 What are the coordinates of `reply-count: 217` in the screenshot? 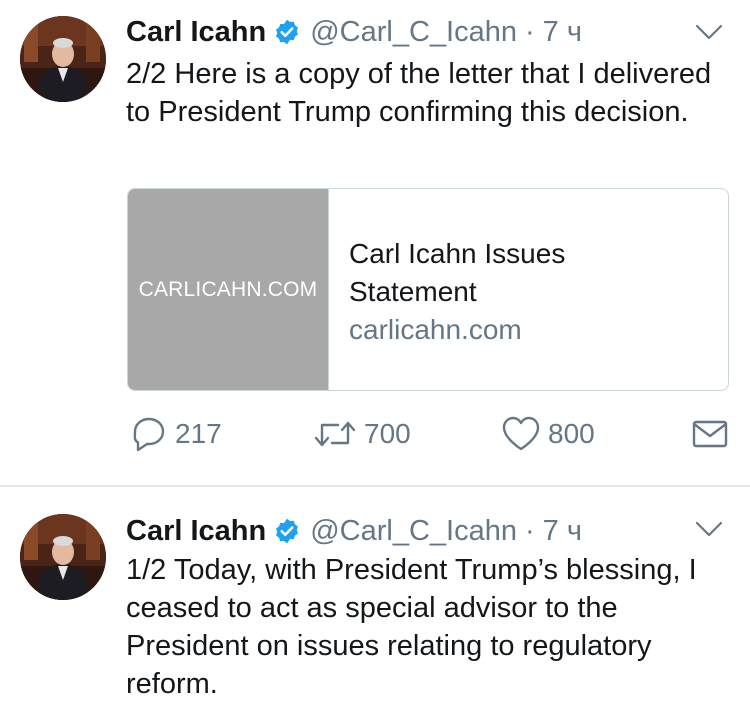 It's located at (198, 433).